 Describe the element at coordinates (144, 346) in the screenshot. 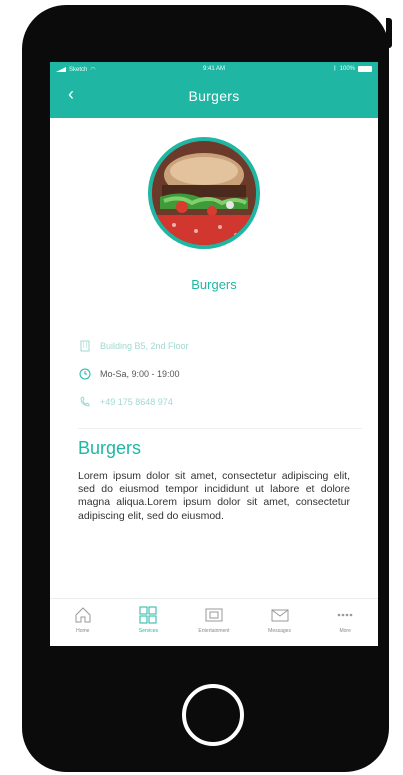

I see `address-text: Building B5, 2nd Floor` at that location.